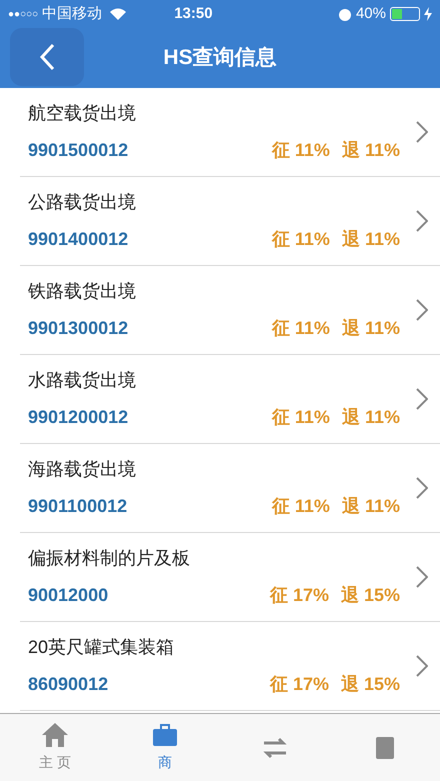 The width and height of the screenshot is (440, 781). I want to click on status-time: 13:50, so click(193, 14).